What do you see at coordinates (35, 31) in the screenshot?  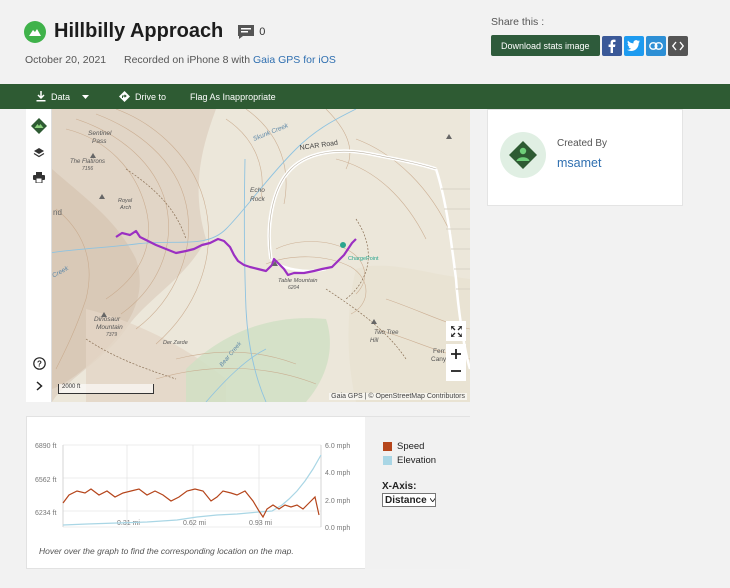 I see `gaia-logo-icon` at bounding box center [35, 31].